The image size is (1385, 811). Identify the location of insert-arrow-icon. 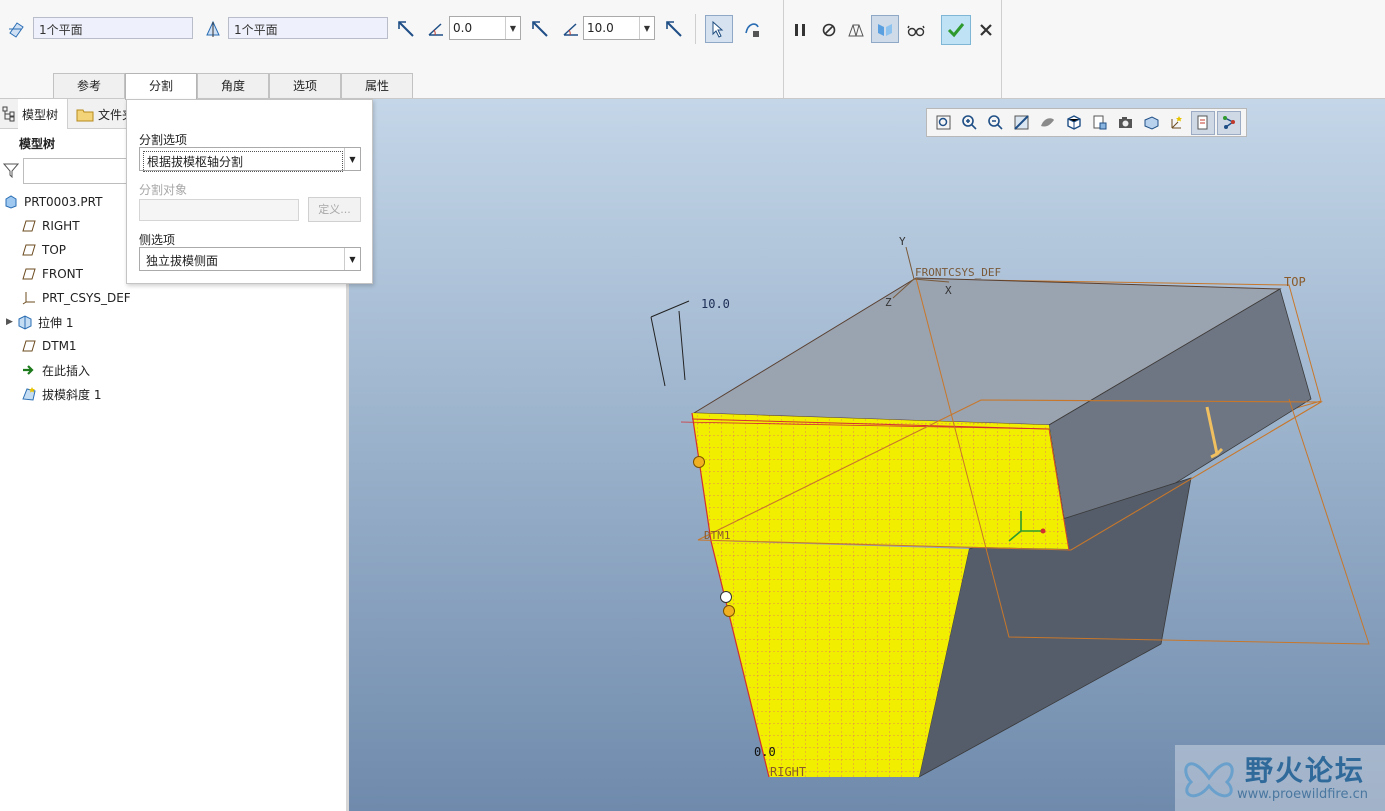
(29, 370).